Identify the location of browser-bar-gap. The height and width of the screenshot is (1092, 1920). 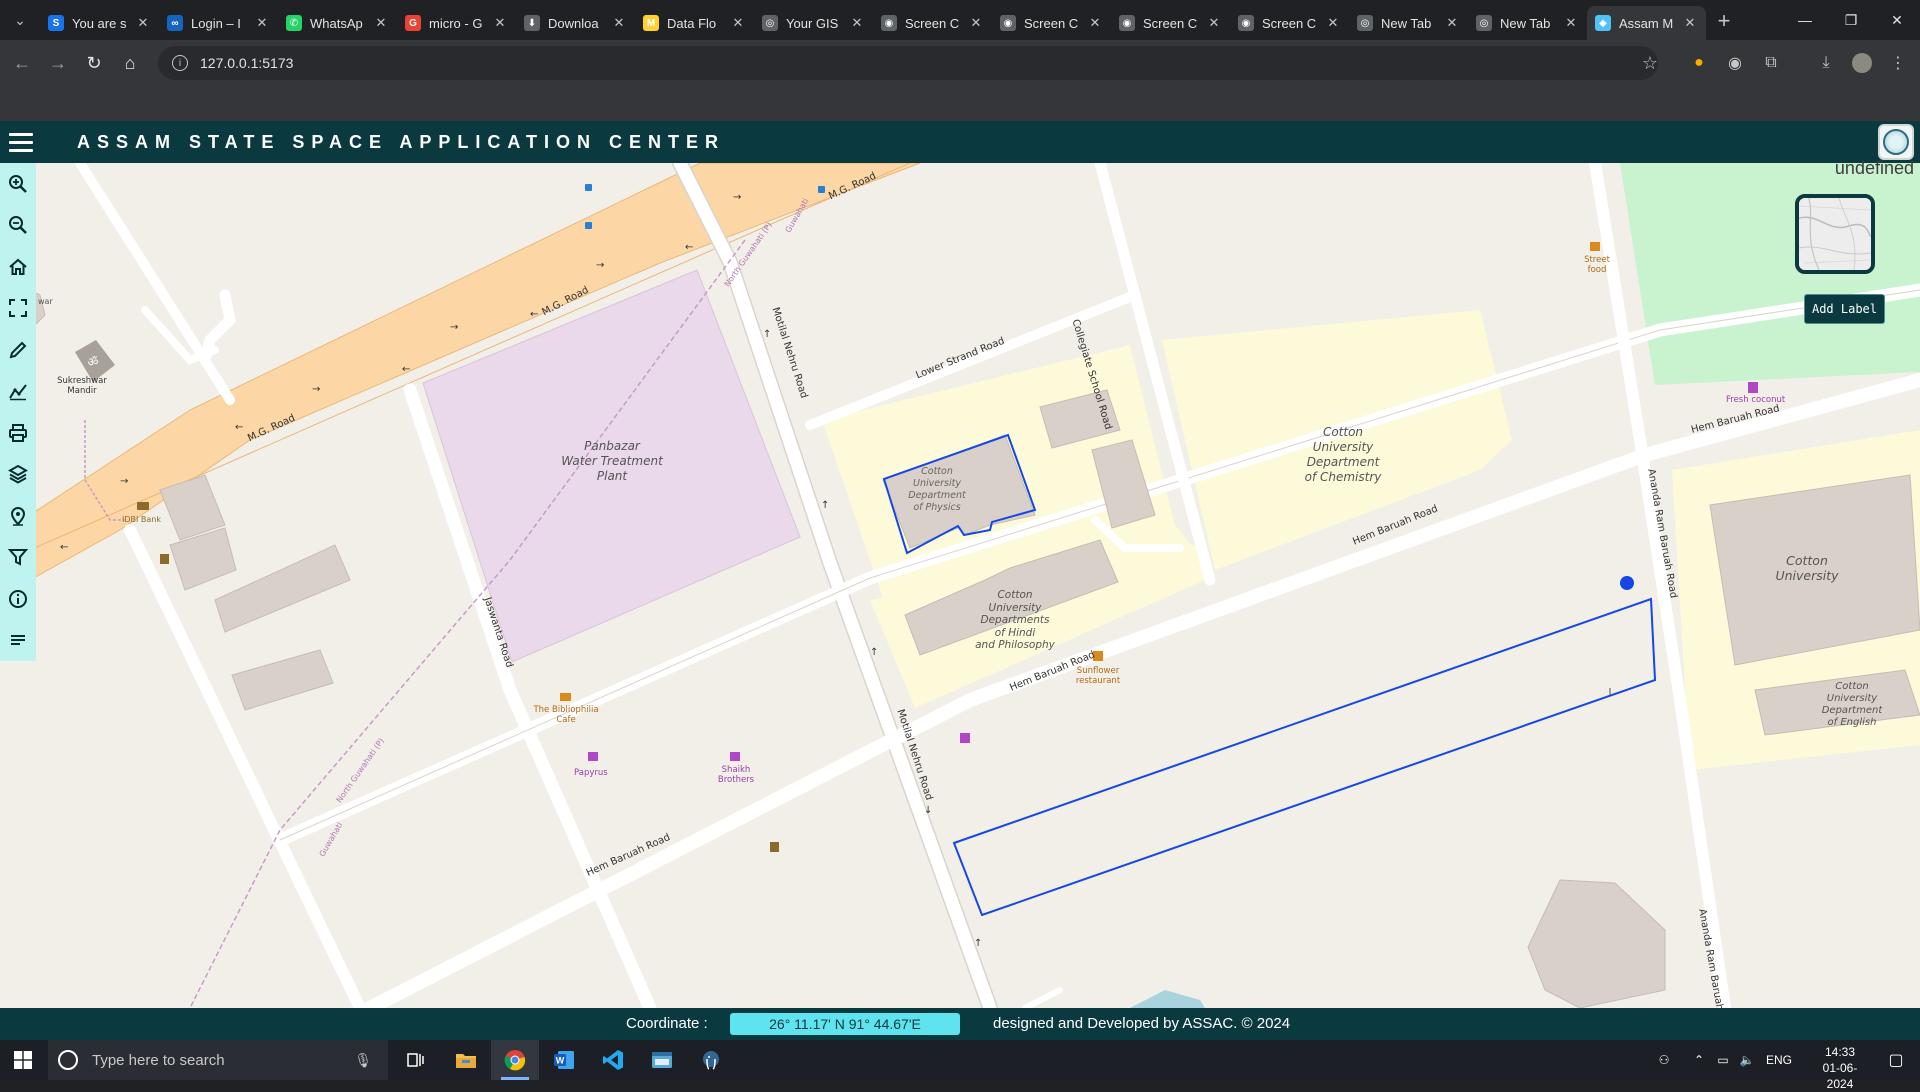
(960, 103).